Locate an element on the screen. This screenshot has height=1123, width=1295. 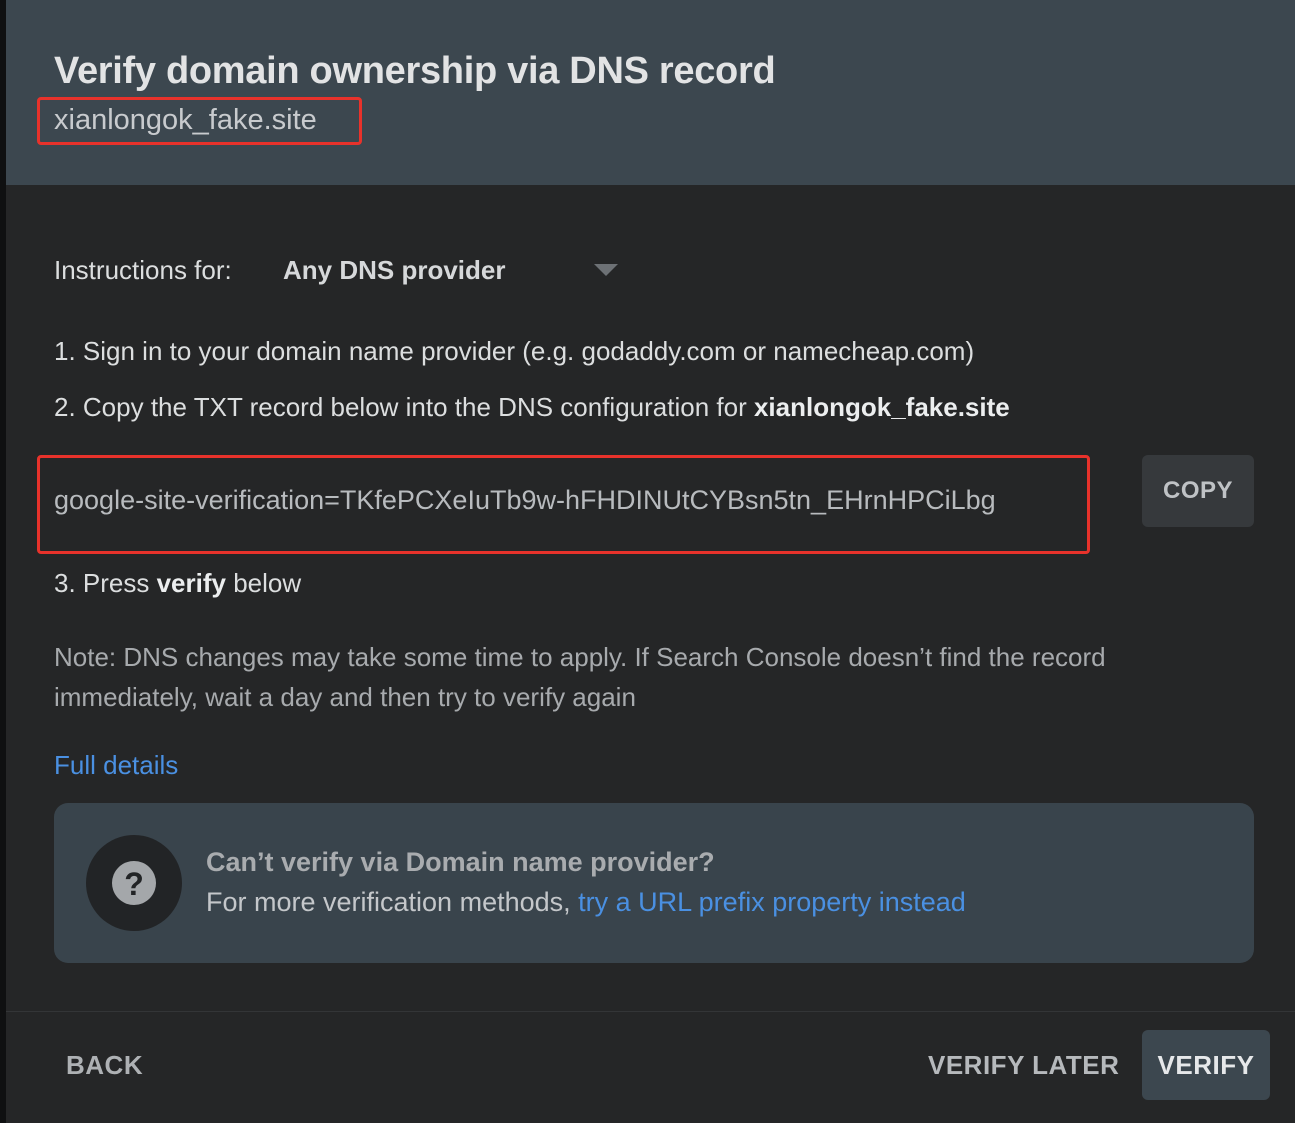
copy-button: COPY is located at coordinates (1198, 491).